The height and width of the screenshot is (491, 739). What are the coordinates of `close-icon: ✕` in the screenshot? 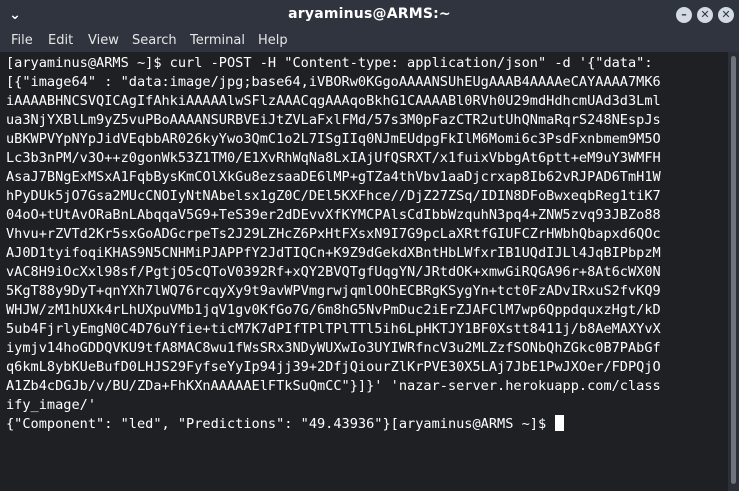 It's located at (726, 15).